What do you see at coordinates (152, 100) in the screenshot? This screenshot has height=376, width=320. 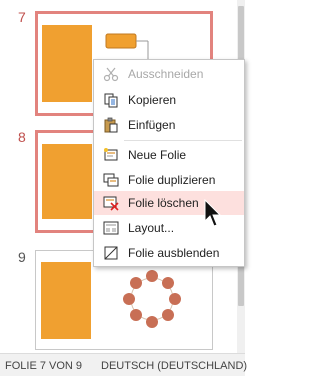 I see `menu-item-label: Kopieren` at bounding box center [152, 100].